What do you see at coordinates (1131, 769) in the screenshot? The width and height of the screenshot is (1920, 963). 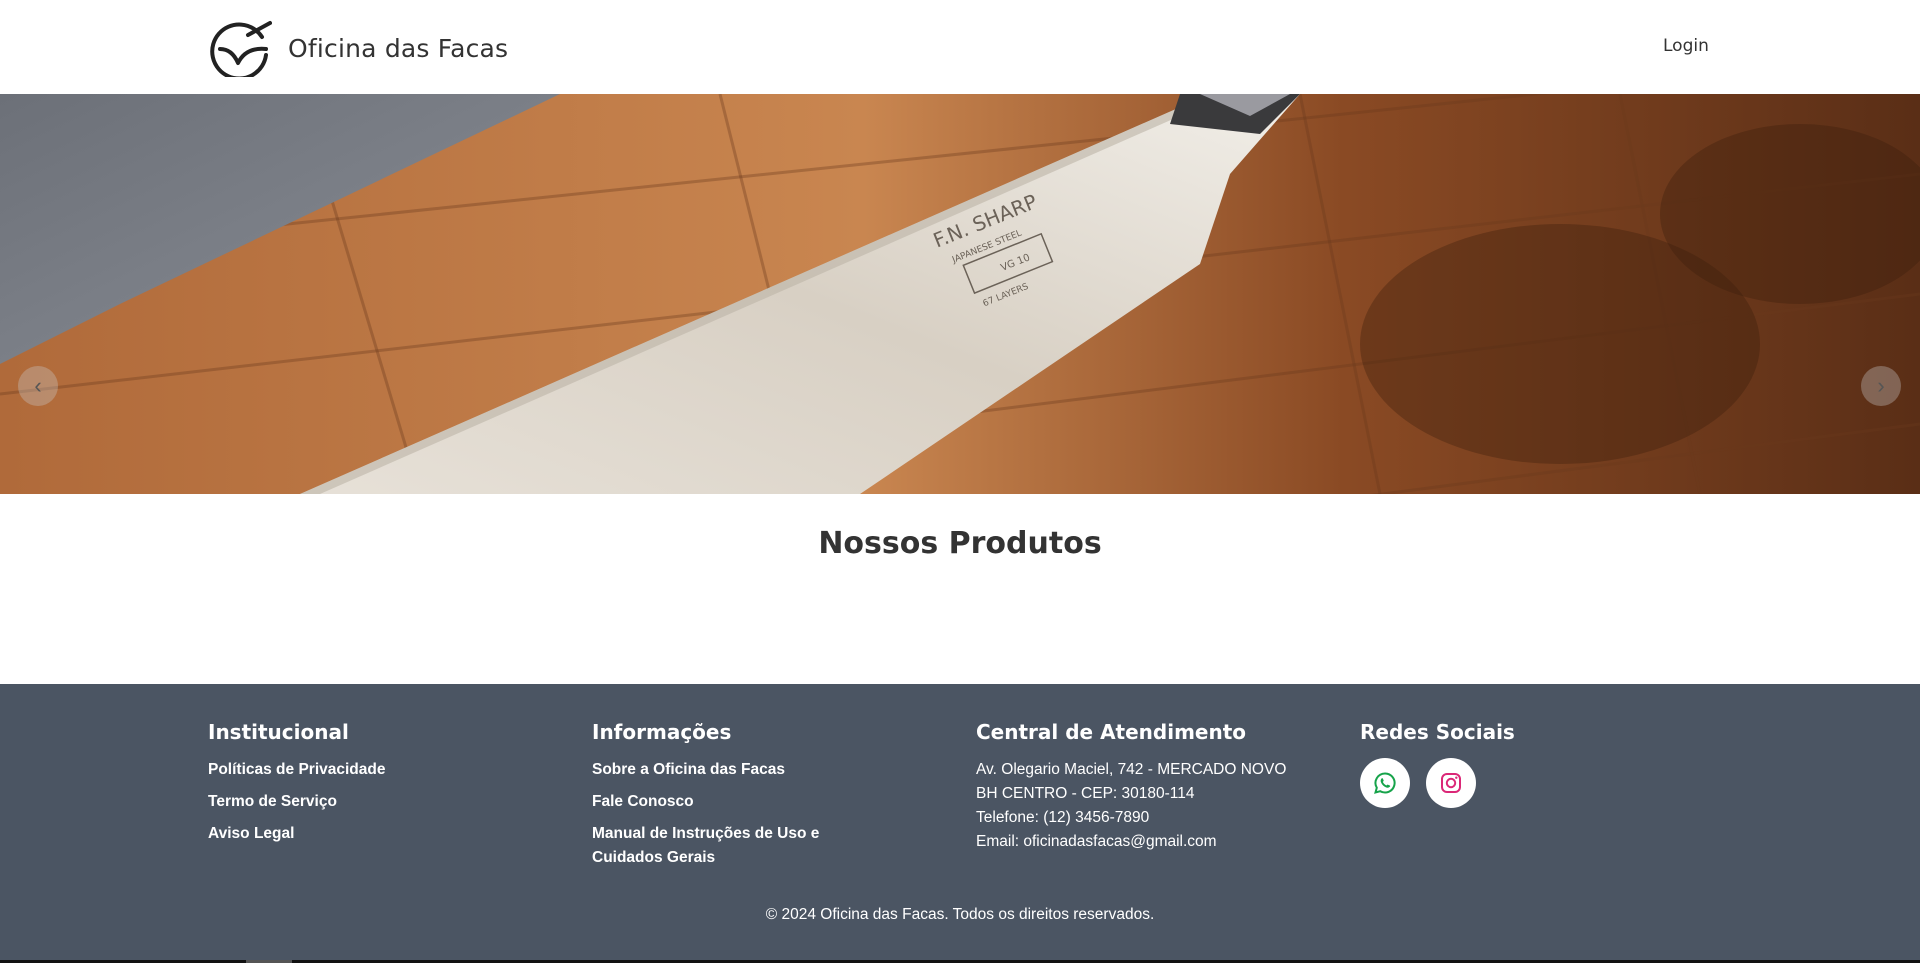 I see `address-line-1: Av. Olegario Maciel, 742 - MERCADO NOVO` at bounding box center [1131, 769].